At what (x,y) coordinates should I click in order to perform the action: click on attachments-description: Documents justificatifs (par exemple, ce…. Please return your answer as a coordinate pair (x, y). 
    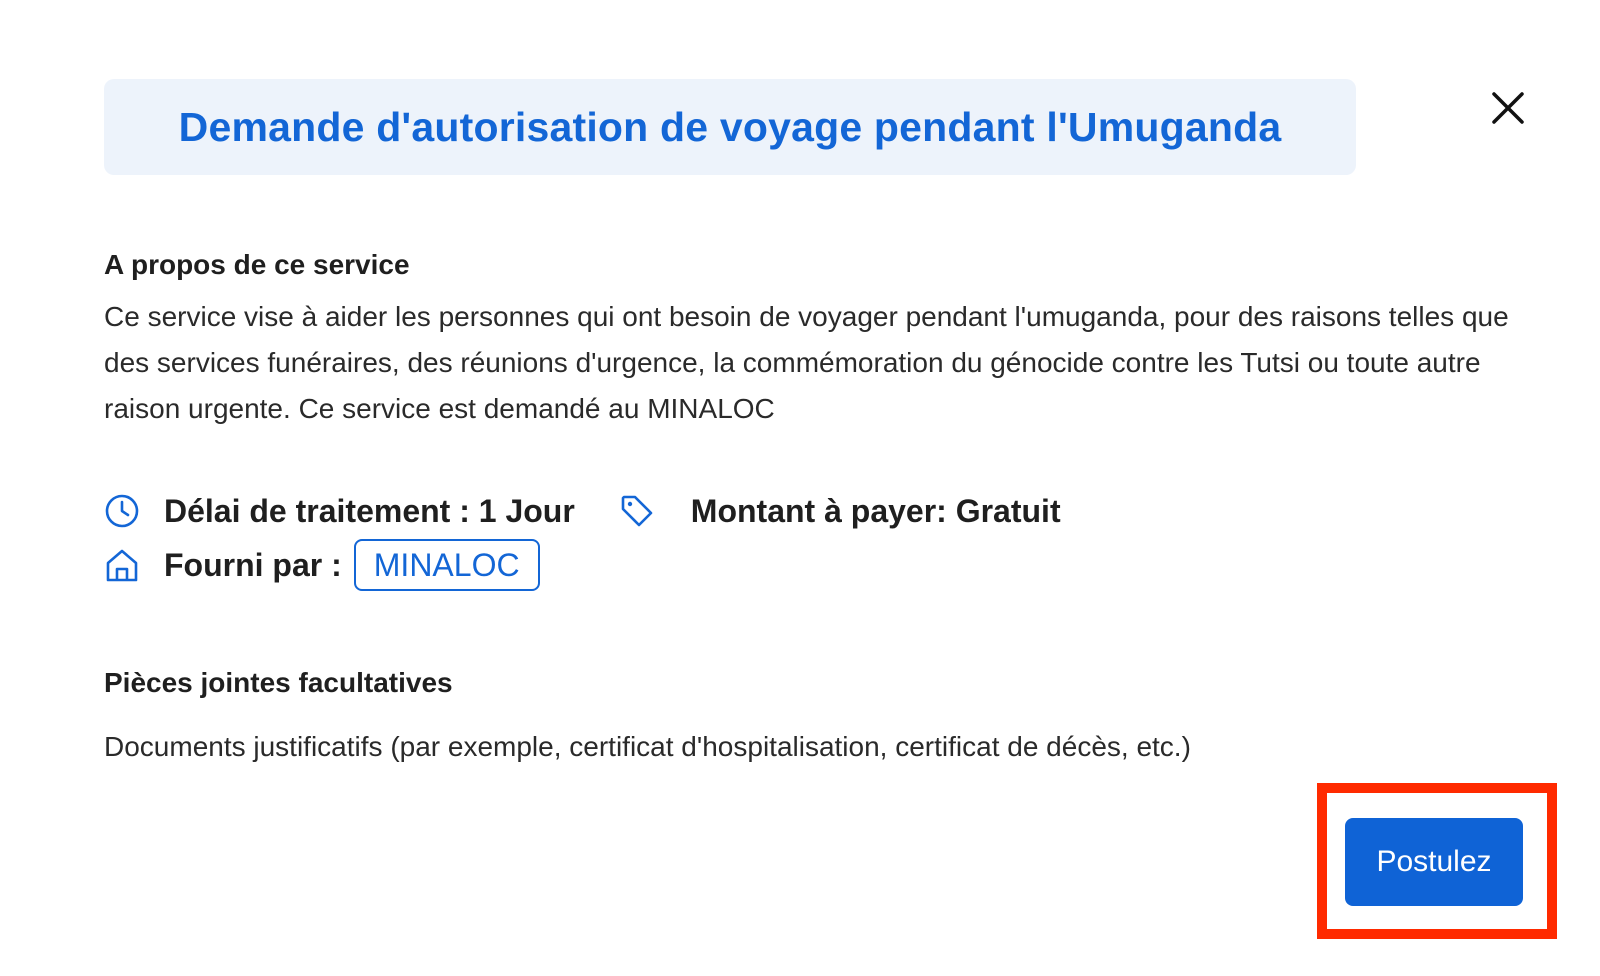
    Looking at the image, I should click on (647, 746).